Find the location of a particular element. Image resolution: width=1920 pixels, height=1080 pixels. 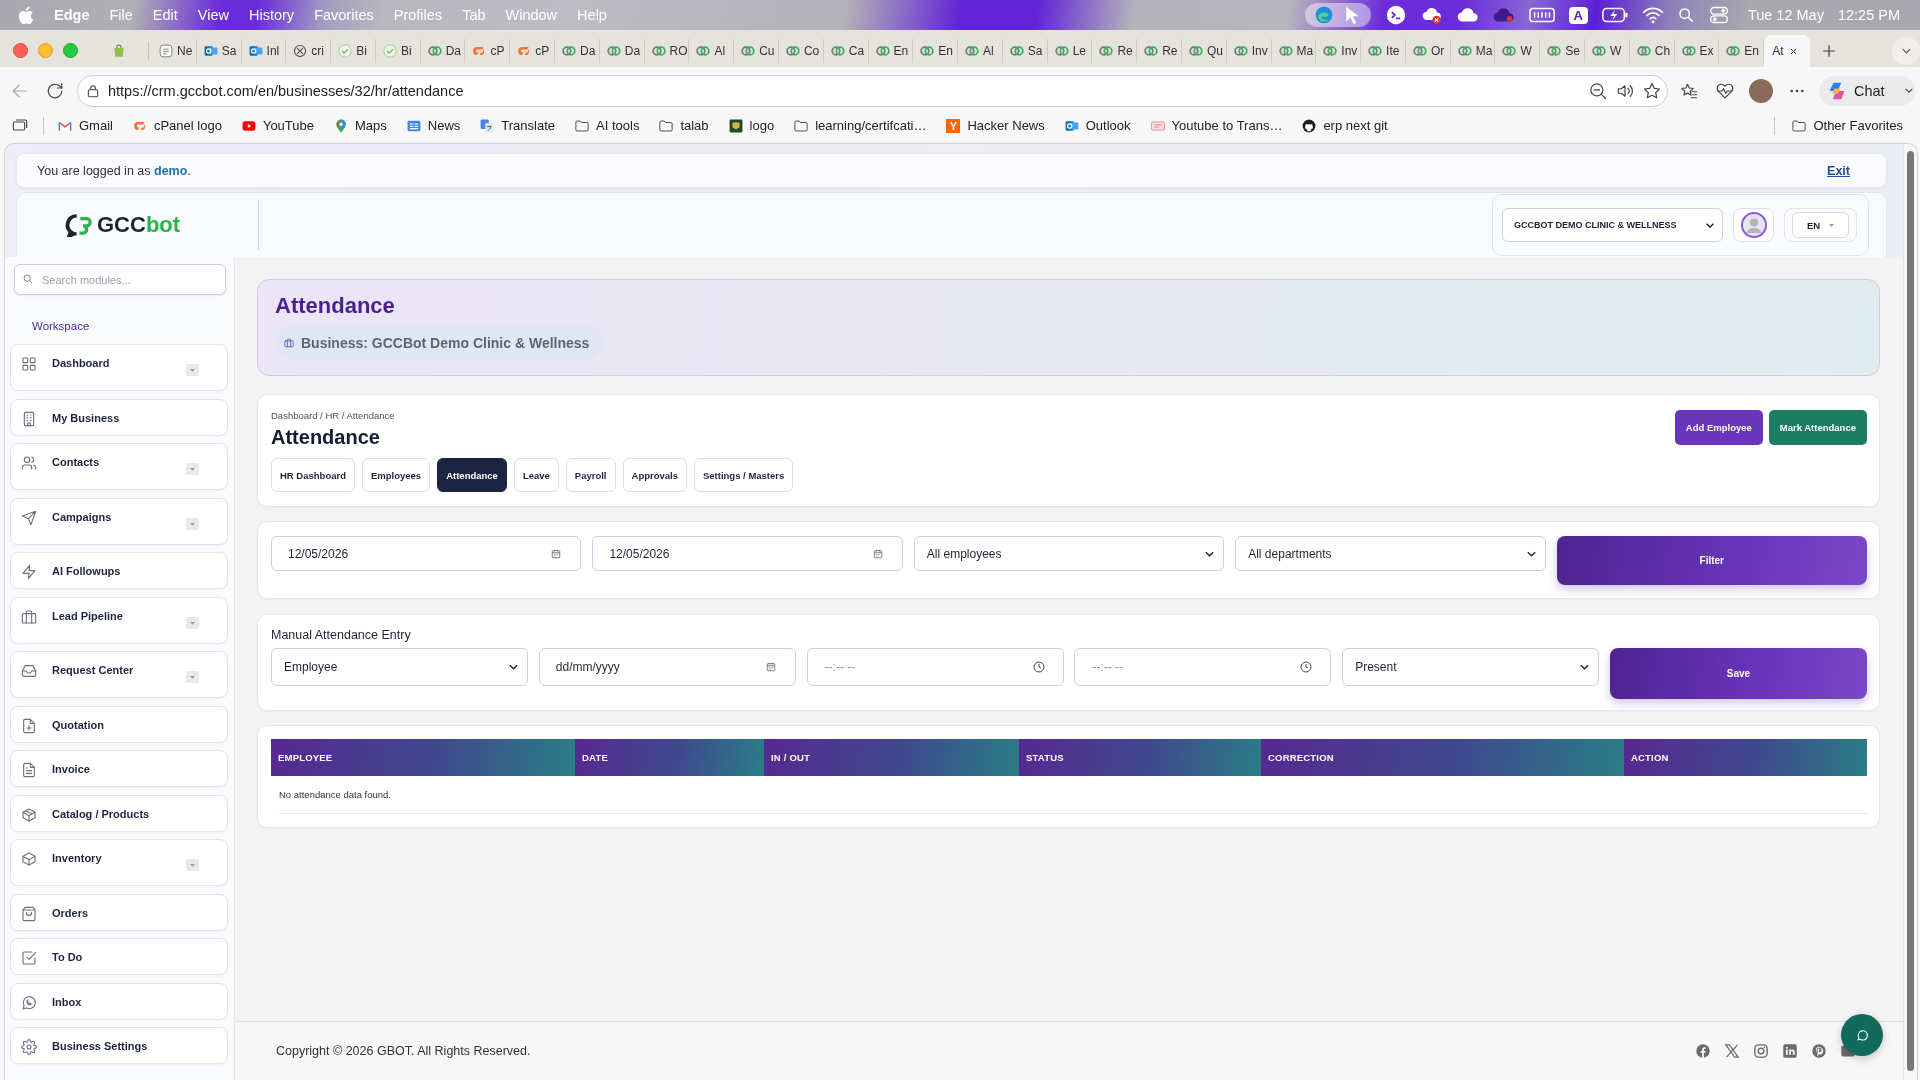

browser-tab: Cu is located at coordinates (756, 51).